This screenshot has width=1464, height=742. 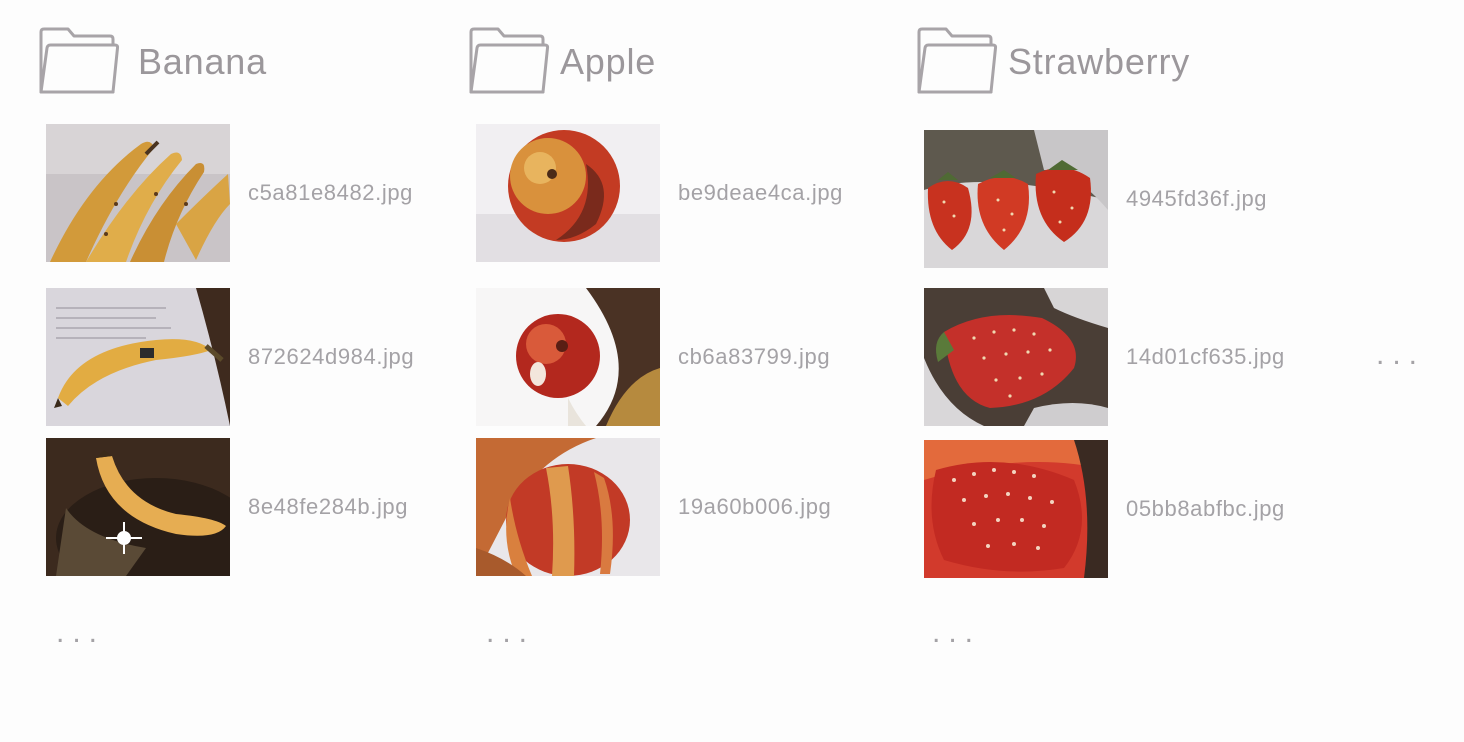 I want to click on file-name: 4945fd36f.jpg, so click(x=1197, y=198).